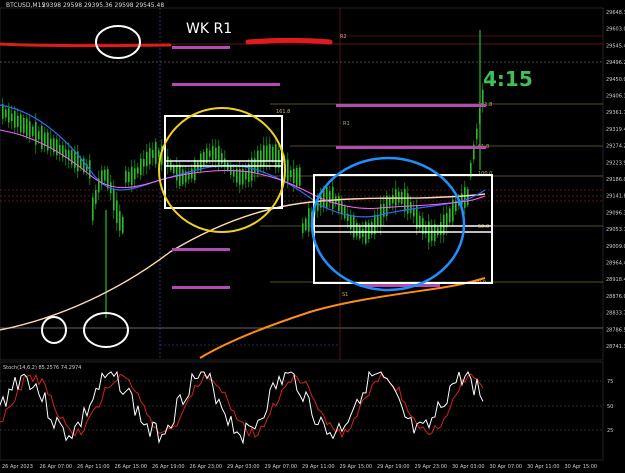 This screenshot has width=625, height=473. What do you see at coordinates (615, 264) in the screenshot?
I see `price-tick: 28964.47` at bounding box center [615, 264].